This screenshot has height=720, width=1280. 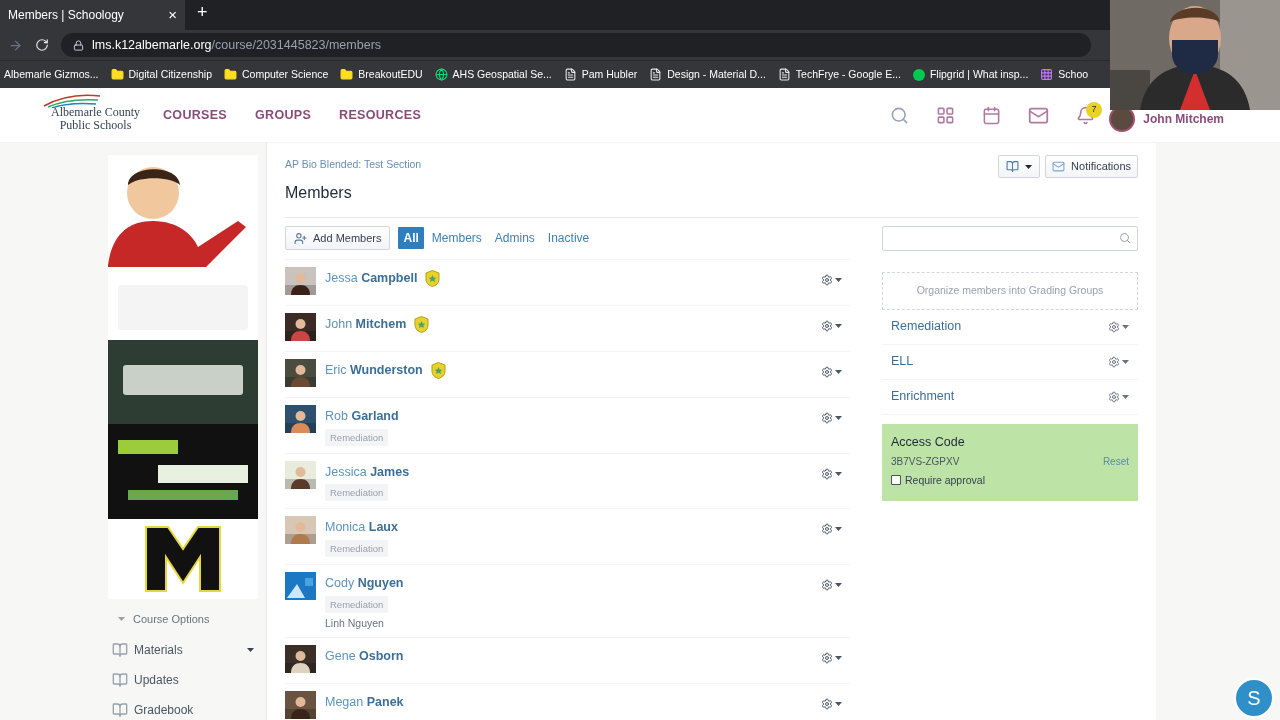 I want to click on filter-tab: Inactive, so click(x=568, y=238).